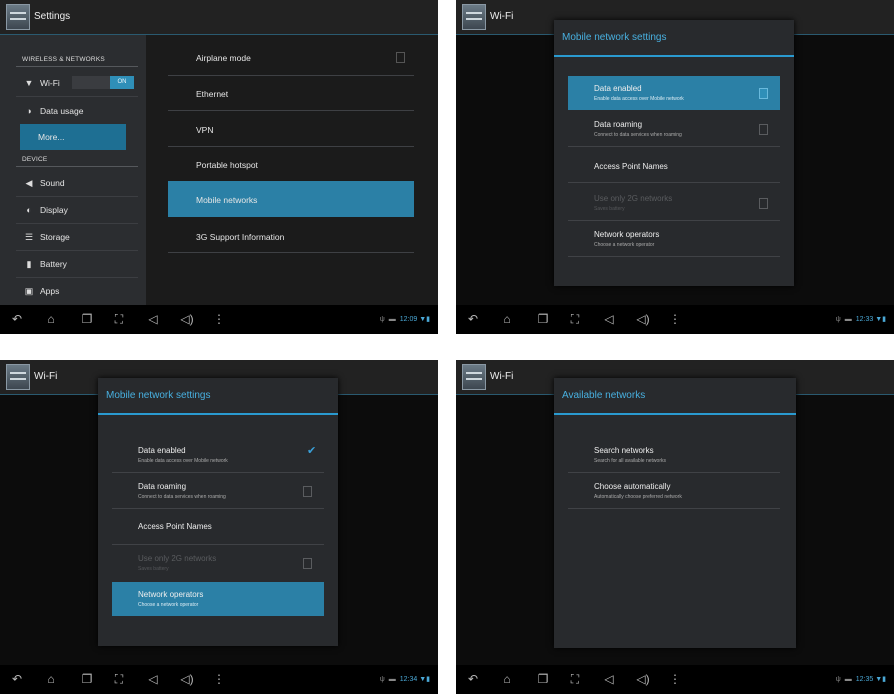 Image resolution: width=894 pixels, height=694 pixels. What do you see at coordinates (291, 93) in the screenshot?
I see `row-ethernet: Ethernet` at bounding box center [291, 93].